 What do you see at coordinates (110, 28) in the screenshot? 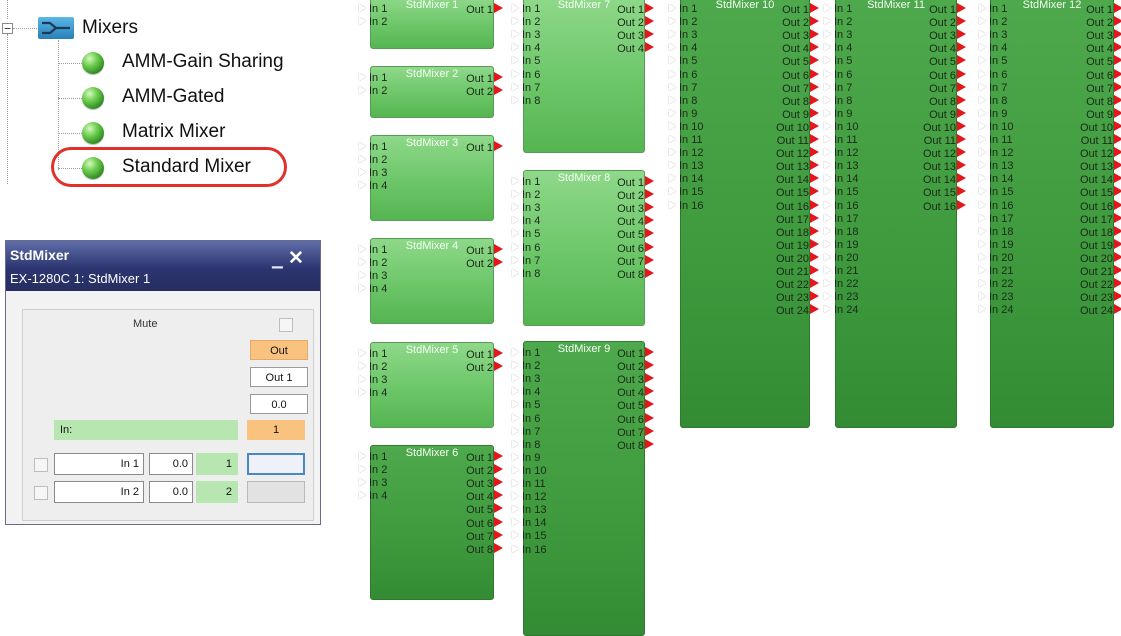
I see `tree-root-mixers: Mixers` at bounding box center [110, 28].